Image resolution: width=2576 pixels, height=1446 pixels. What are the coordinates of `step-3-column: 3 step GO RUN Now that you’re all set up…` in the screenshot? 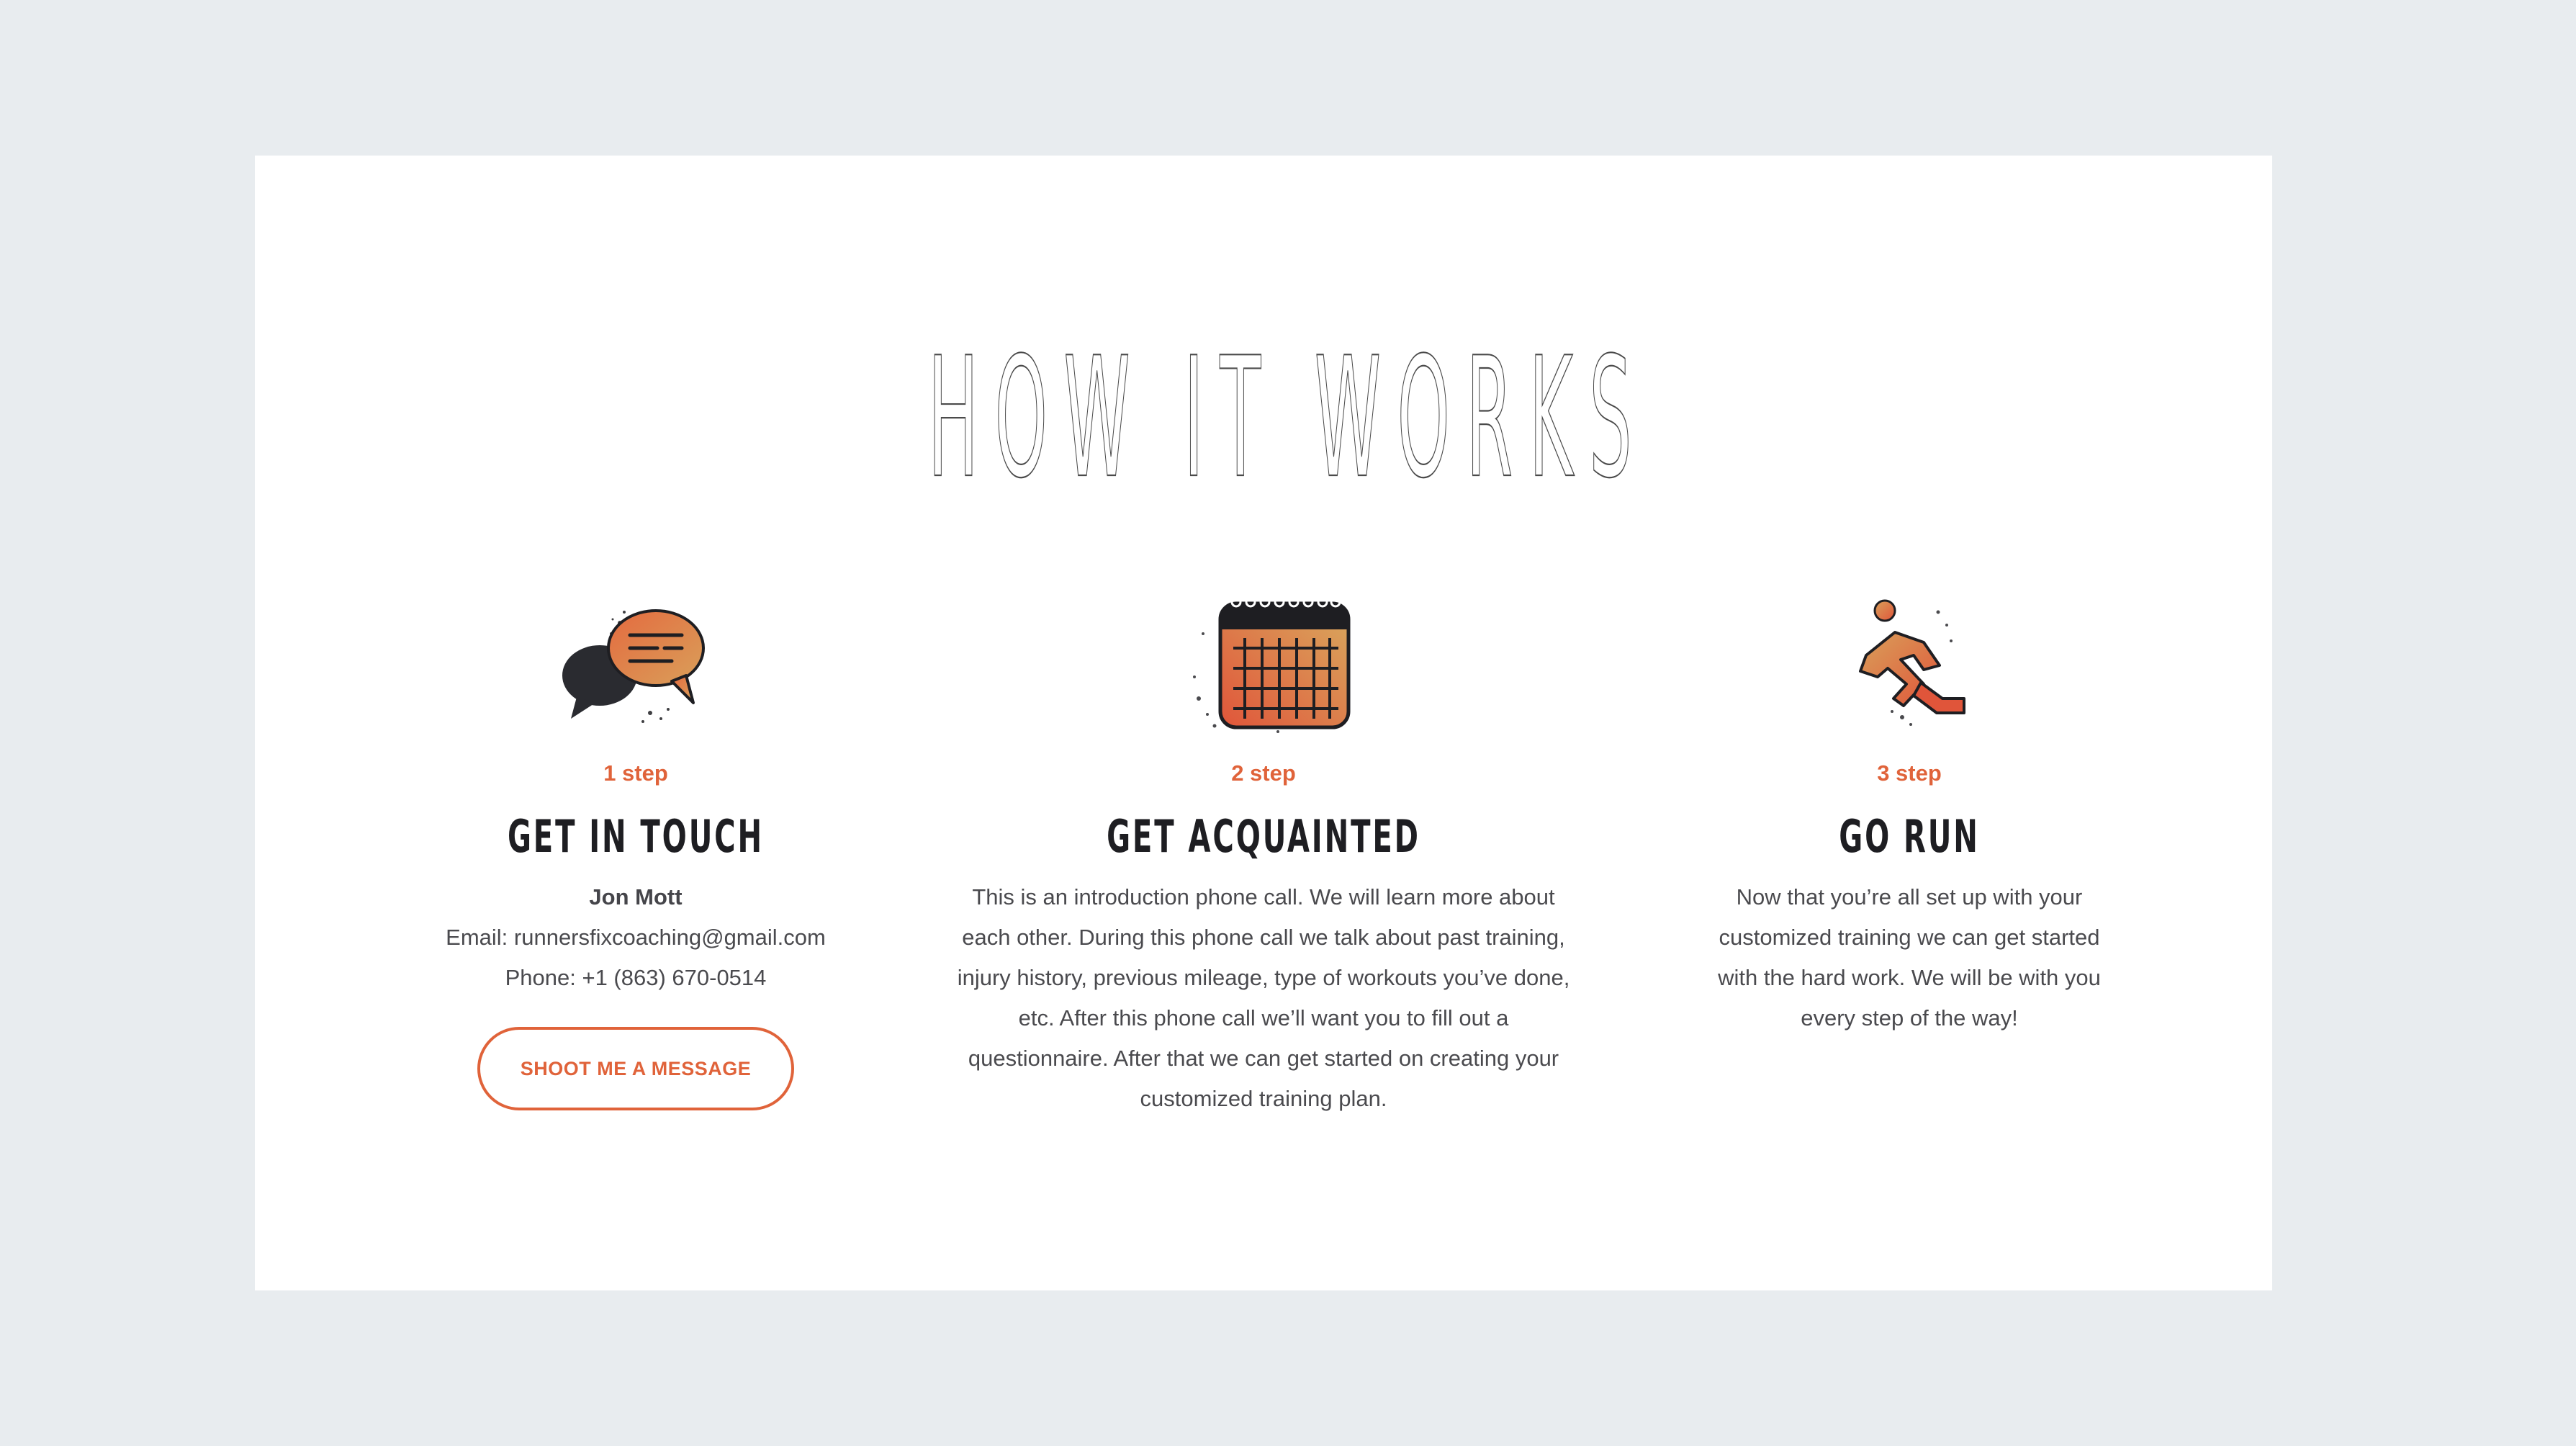 It's located at (1909, 814).